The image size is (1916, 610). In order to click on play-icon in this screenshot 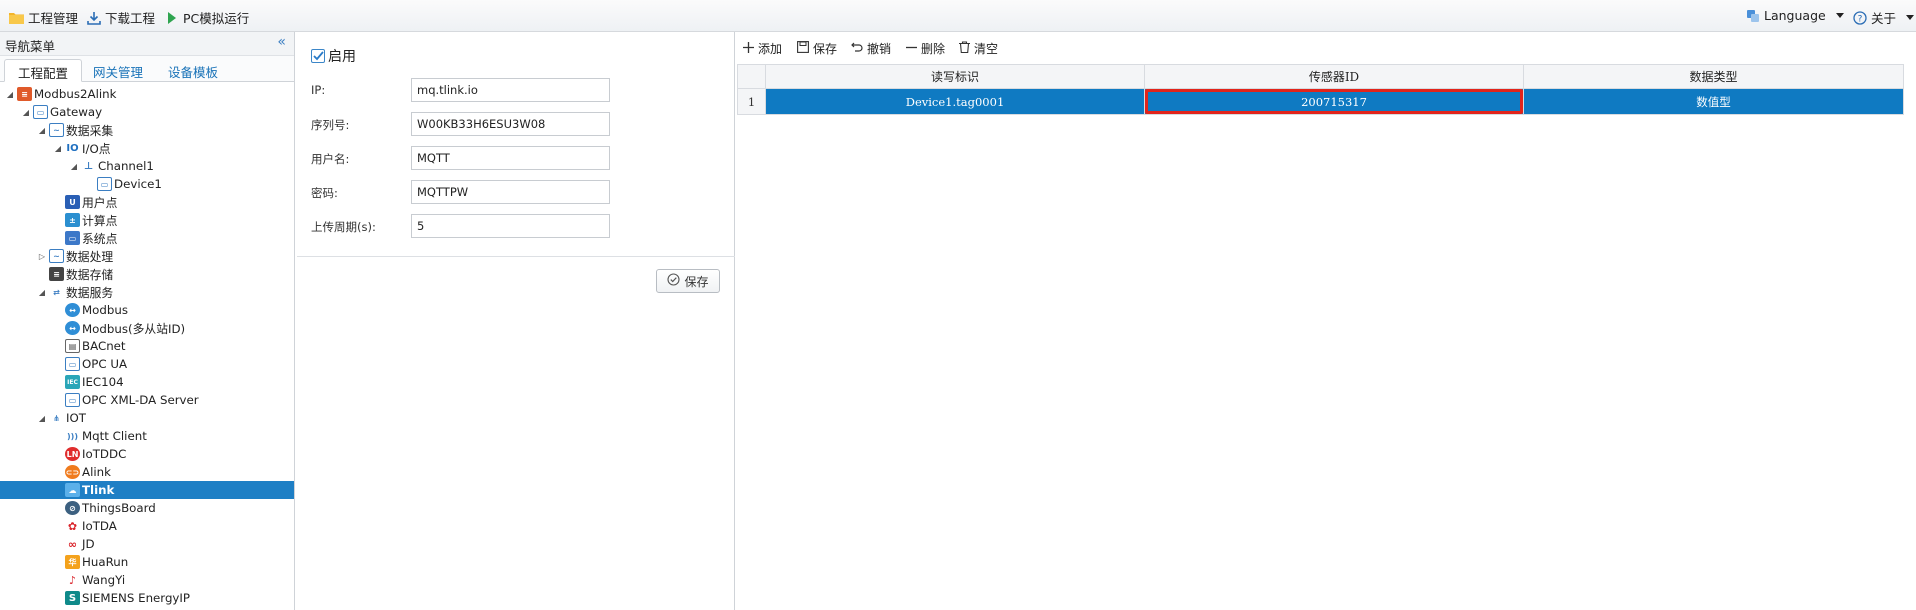, I will do `click(171, 17)`.